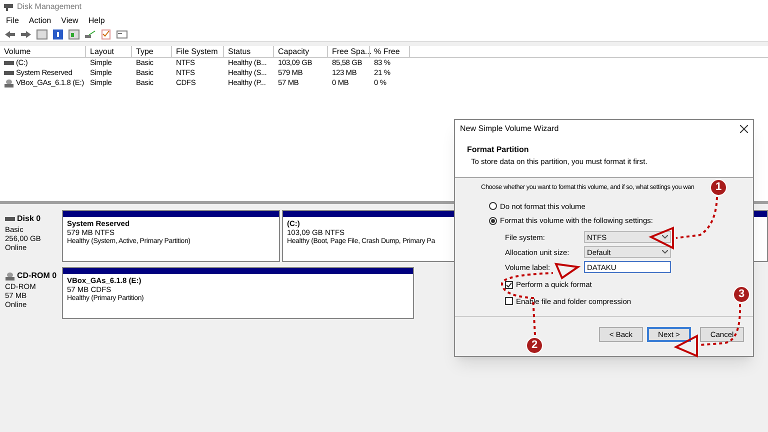 This screenshot has height=432, width=768. I want to click on drive-icon, so click(10, 219).